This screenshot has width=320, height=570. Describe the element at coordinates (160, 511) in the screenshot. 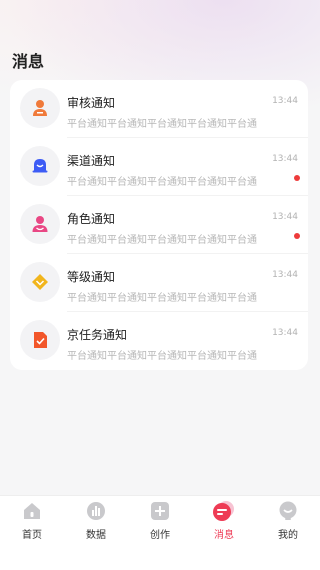

I see `plus-icon` at that location.